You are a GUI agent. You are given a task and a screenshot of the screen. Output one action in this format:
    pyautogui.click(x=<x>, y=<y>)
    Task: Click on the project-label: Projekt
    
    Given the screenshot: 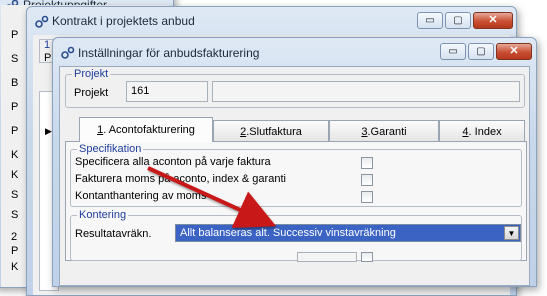 What is the action you would take?
    pyautogui.click(x=91, y=93)
    